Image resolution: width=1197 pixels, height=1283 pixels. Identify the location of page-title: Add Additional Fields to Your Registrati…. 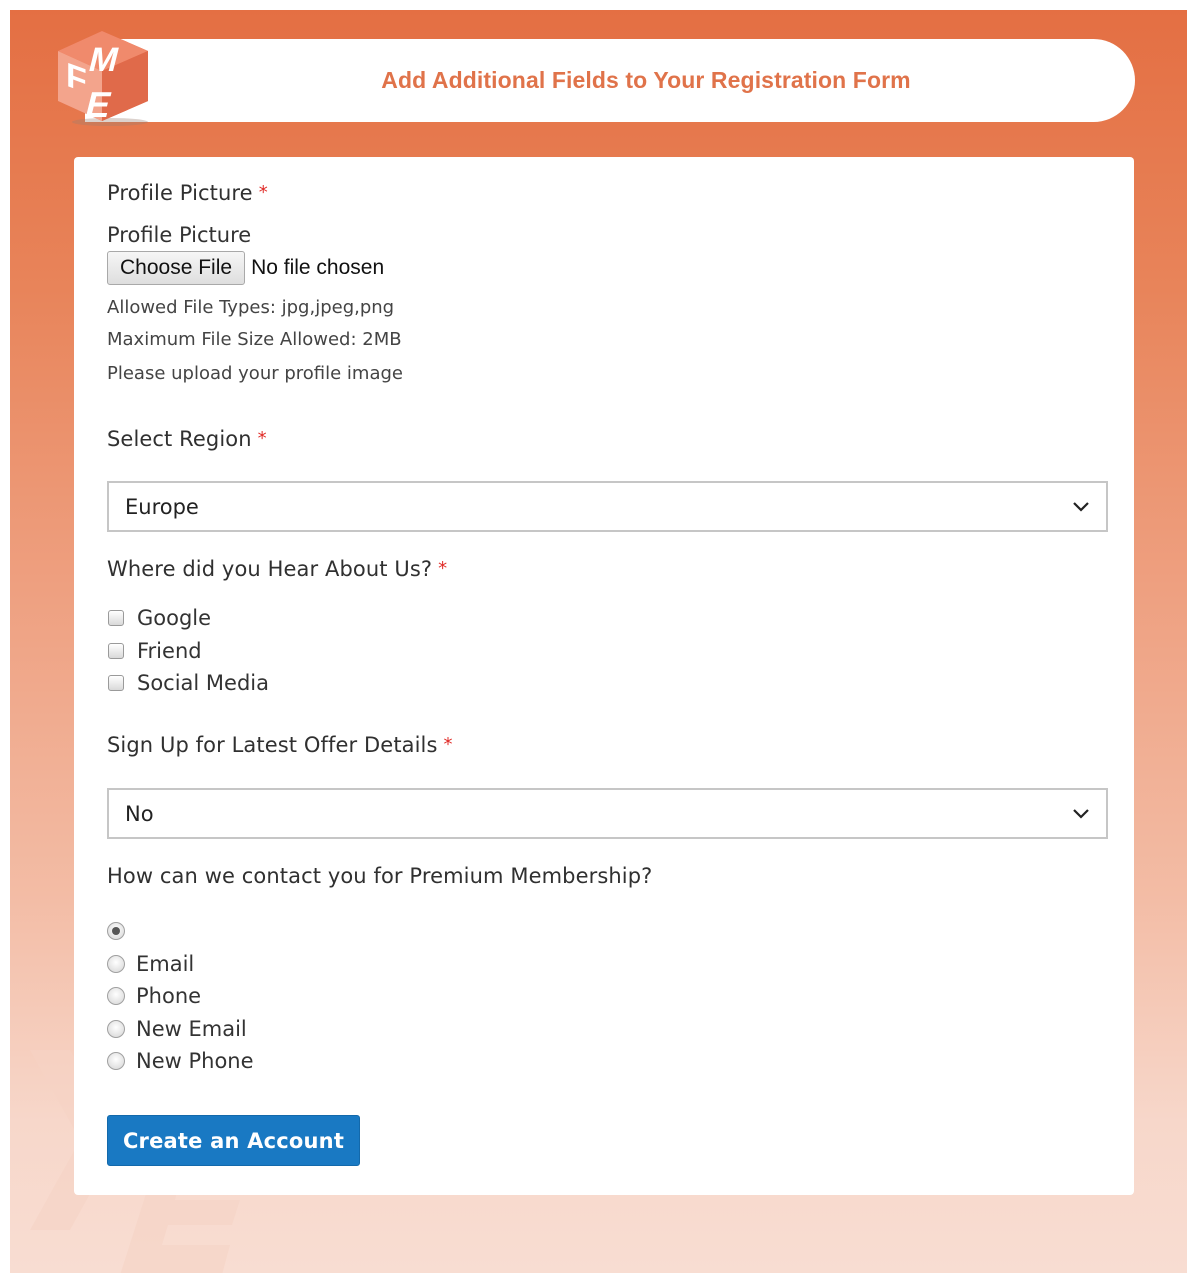
(646, 80).